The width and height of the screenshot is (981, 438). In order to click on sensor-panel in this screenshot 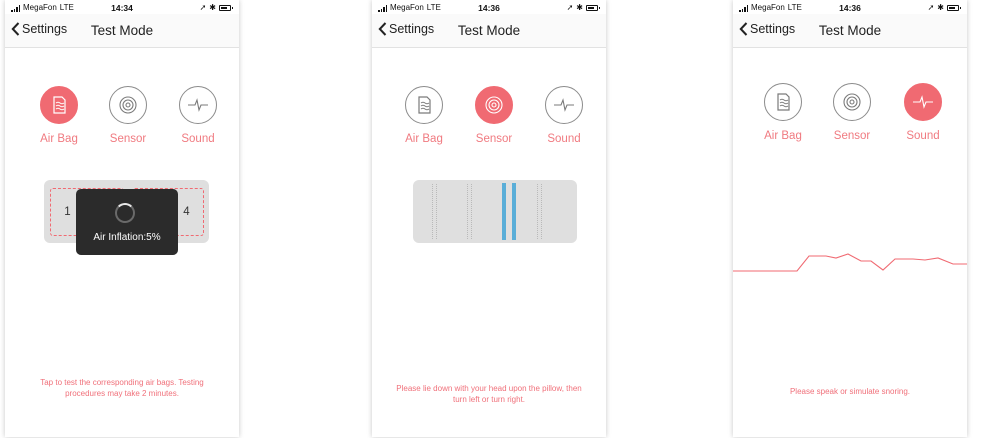, I will do `click(495, 211)`.